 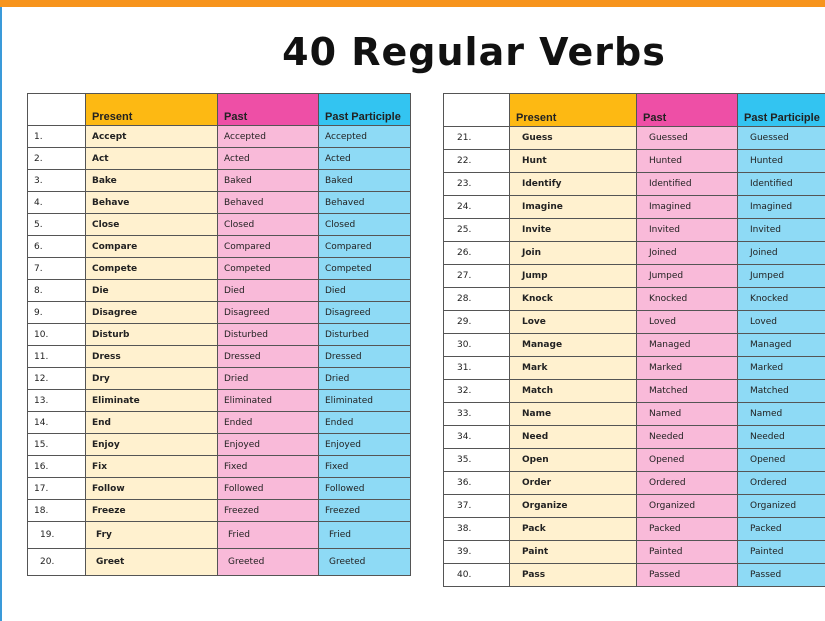 I want to click on row-number: 27., so click(x=476, y=276).